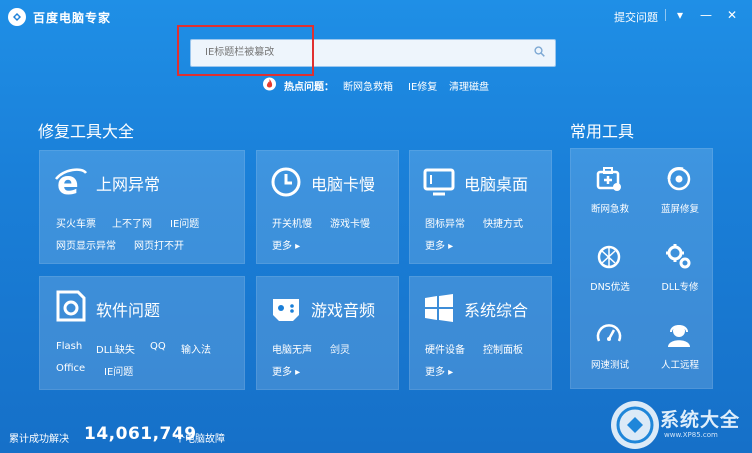 The width and height of the screenshot is (752, 453). I want to click on support-person-icon, so click(679, 335).